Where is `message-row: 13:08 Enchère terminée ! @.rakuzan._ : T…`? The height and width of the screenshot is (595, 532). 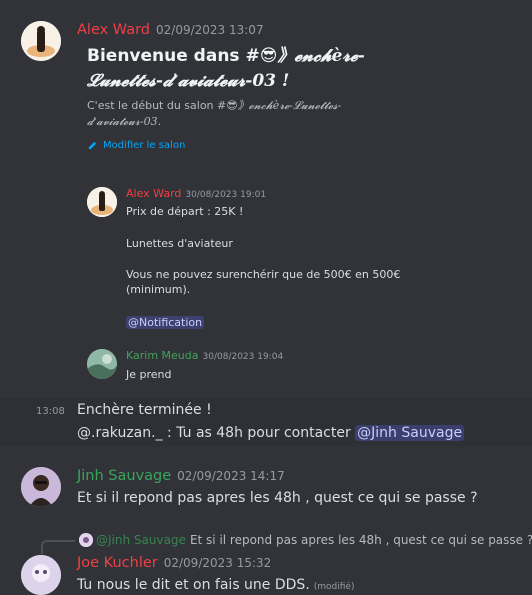 message-row: 13:08 Enchère terminée ! @.rakuzan._ : T… is located at coordinates (266, 422).